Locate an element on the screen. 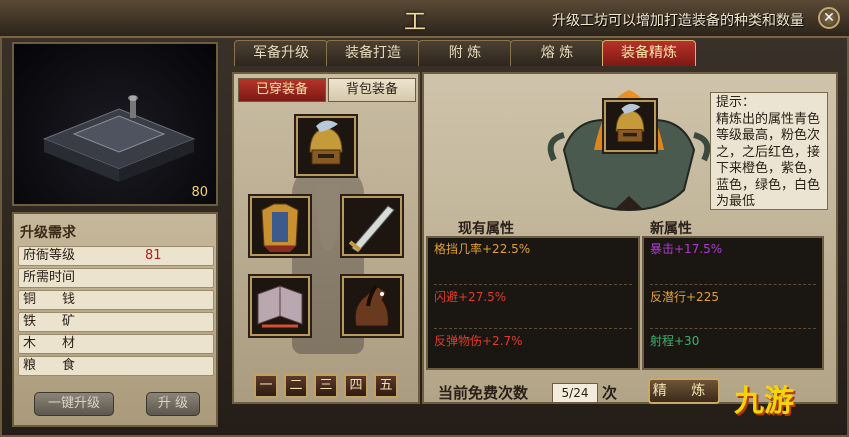 The image size is (849, 437). req-row-wood: 木 材 is located at coordinates (116, 344).